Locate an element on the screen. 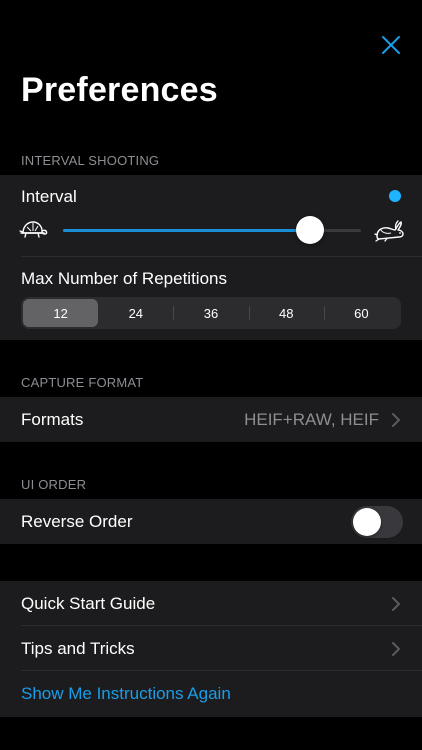  section-header-capture-format: CAPTURE FORMAT is located at coordinates (82, 382).